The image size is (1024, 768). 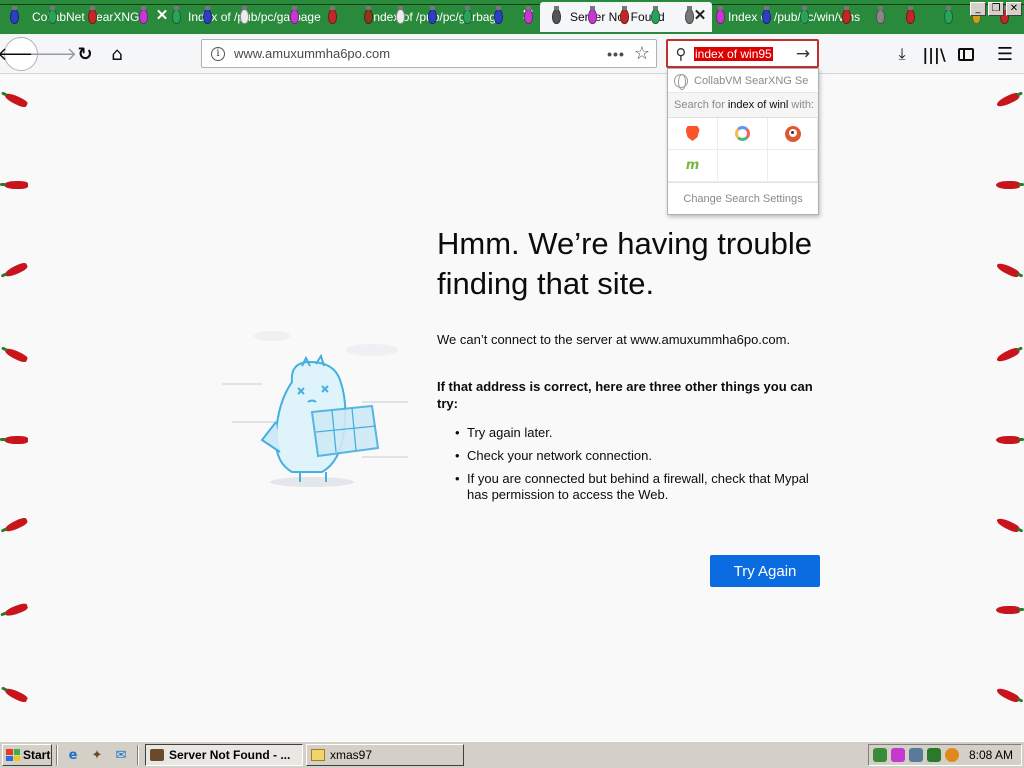 I want to click on sidebar-toggle-button, so click(x=966, y=54).